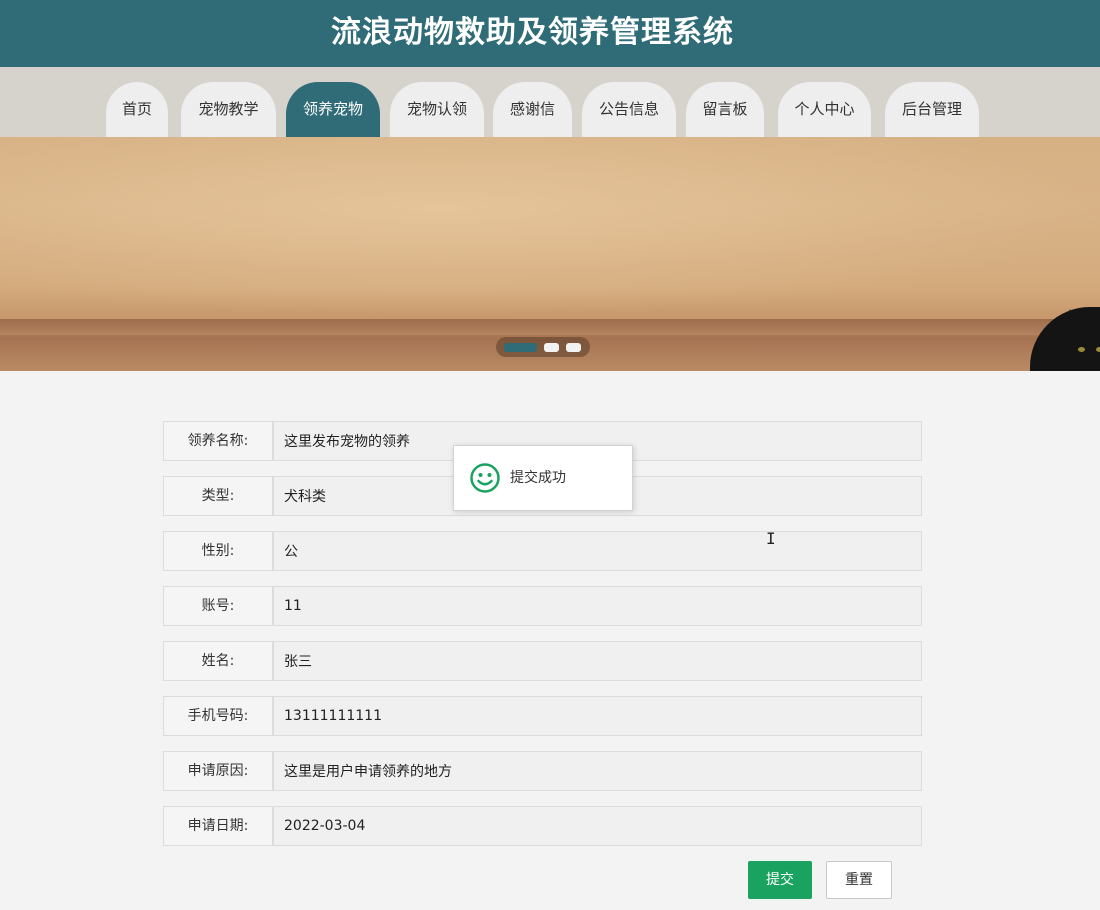  What do you see at coordinates (218, 826) in the screenshot?
I see `date-label: 申请日期:` at bounding box center [218, 826].